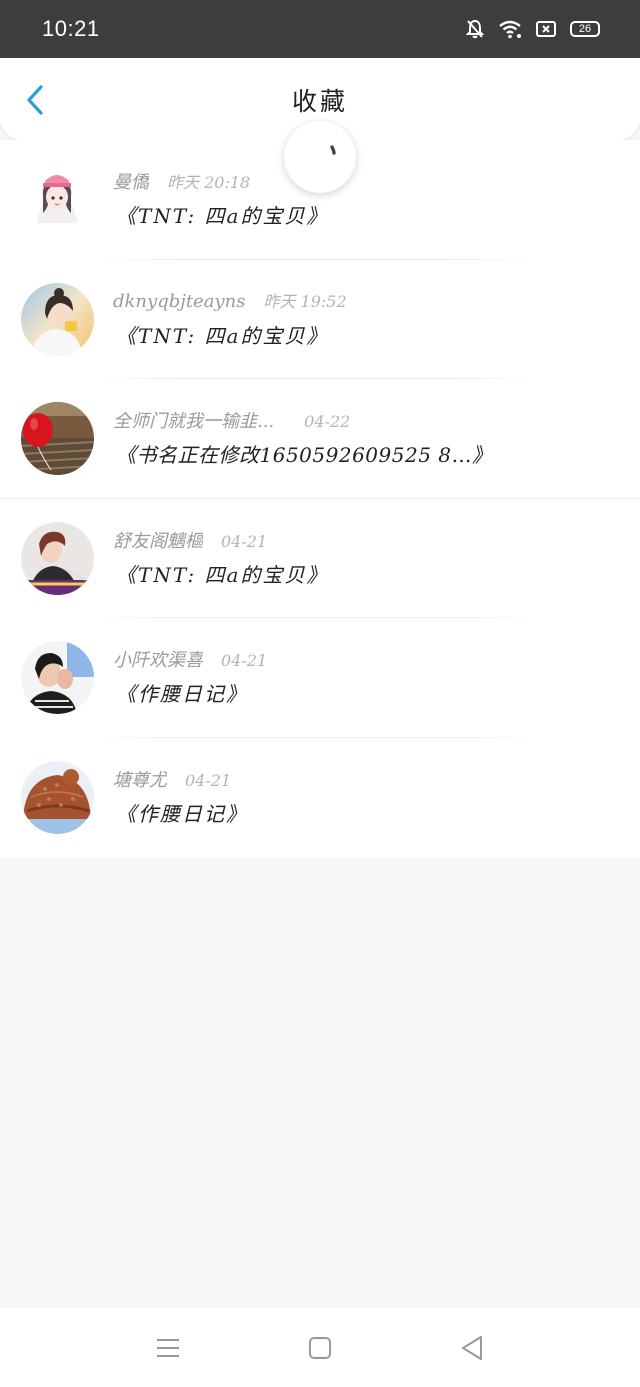 The width and height of the screenshot is (640, 1387). Describe the element at coordinates (131, 181) in the screenshot. I see `username: 曼僑` at that location.